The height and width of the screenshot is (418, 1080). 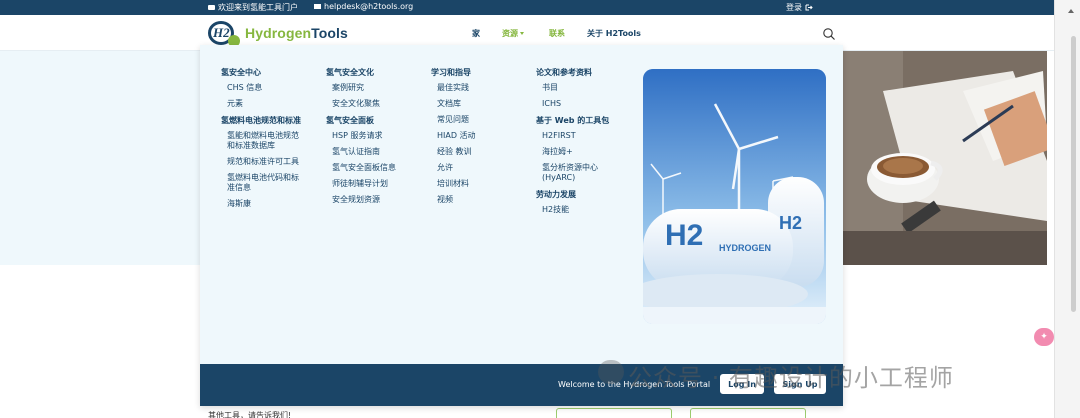 What do you see at coordinates (474, 200) in the screenshot?
I see `menu-link: 视频` at bounding box center [474, 200].